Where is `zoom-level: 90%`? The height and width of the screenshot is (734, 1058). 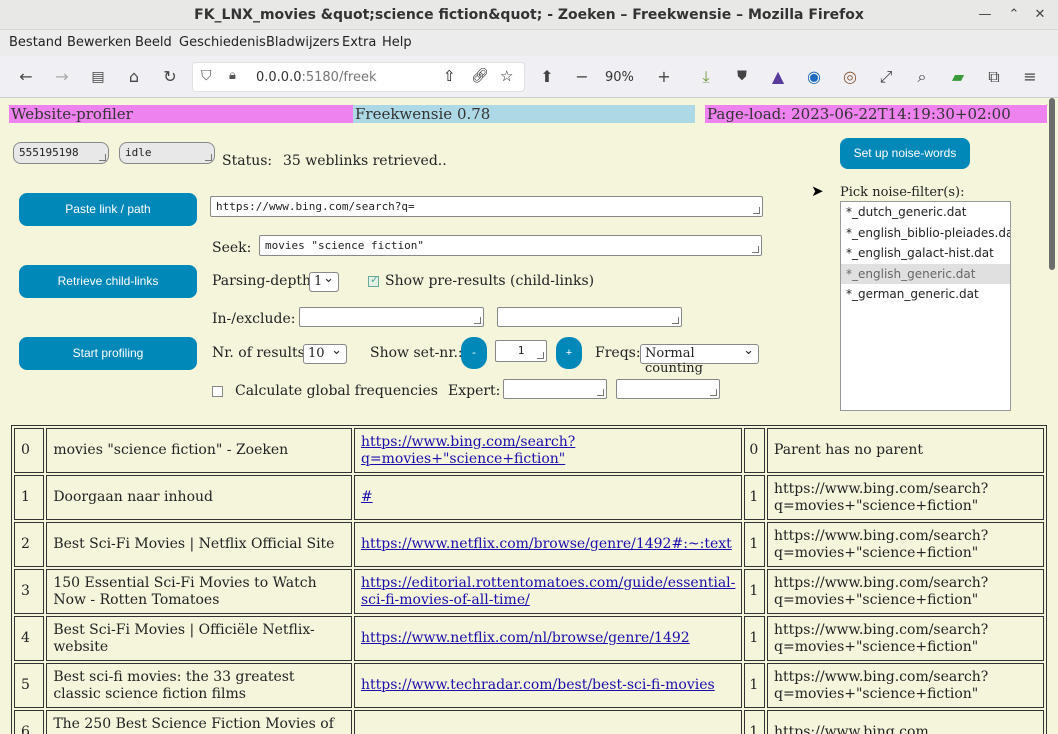
zoom-level: 90% is located at coordinates (619, 77).